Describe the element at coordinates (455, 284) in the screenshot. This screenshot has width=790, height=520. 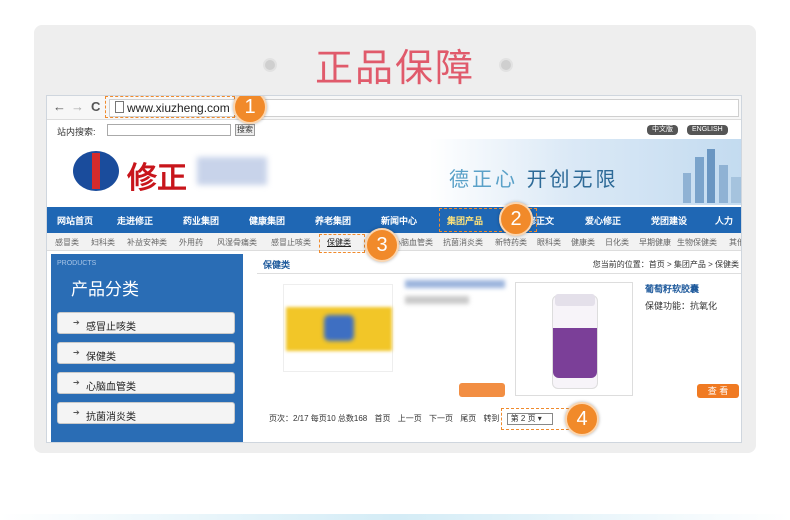
I see `blurred-product-name` at that location.